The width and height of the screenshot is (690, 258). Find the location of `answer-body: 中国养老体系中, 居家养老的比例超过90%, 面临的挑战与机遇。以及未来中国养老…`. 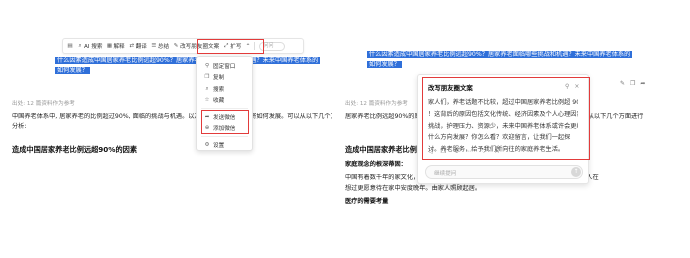

answer-body: 中国养老体系中, 居家养老的比例超过90%, 面临的挑战与机遇。以及未来中国养老… is located at coordinates (172, 122).